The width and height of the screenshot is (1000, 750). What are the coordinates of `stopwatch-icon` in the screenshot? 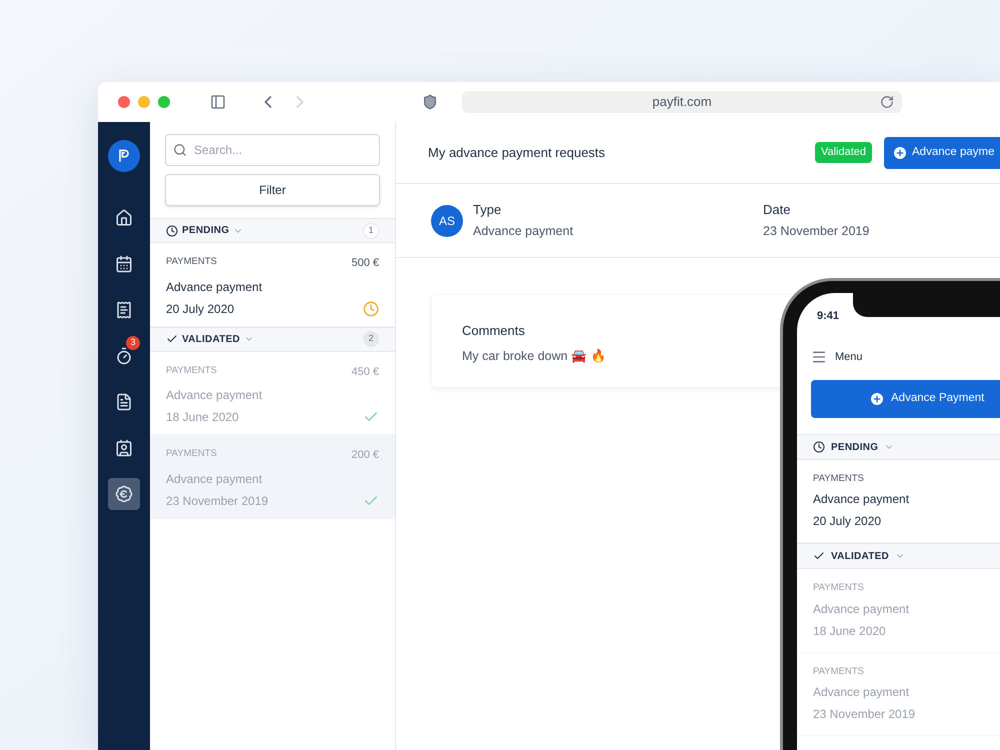 It's located at (124, 356).